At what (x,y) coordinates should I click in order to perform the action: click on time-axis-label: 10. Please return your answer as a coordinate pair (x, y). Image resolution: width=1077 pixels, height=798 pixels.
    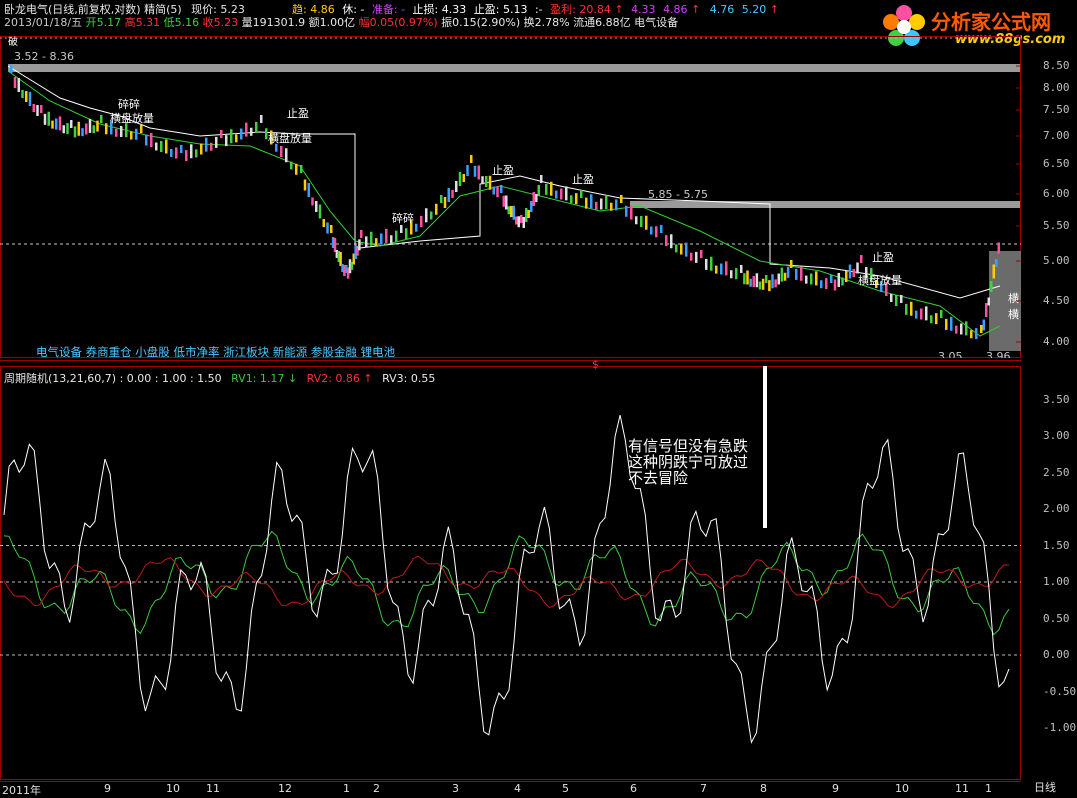
    Looking at the image, I should click on (173, 788).